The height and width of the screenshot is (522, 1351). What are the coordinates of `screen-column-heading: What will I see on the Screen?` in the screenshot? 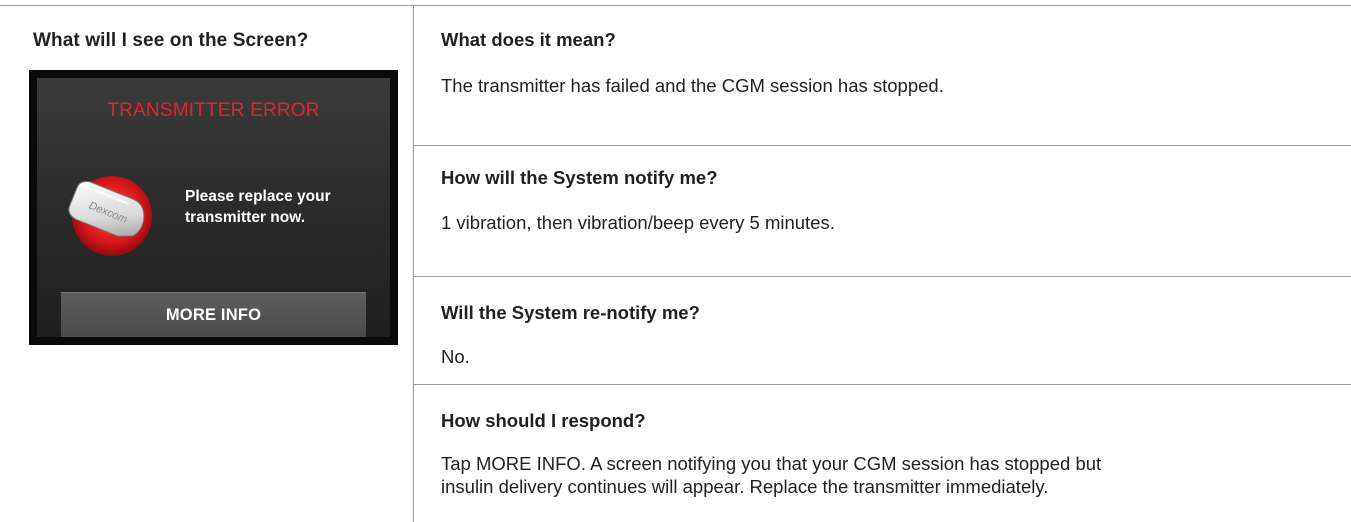 It's located at (171, 40).